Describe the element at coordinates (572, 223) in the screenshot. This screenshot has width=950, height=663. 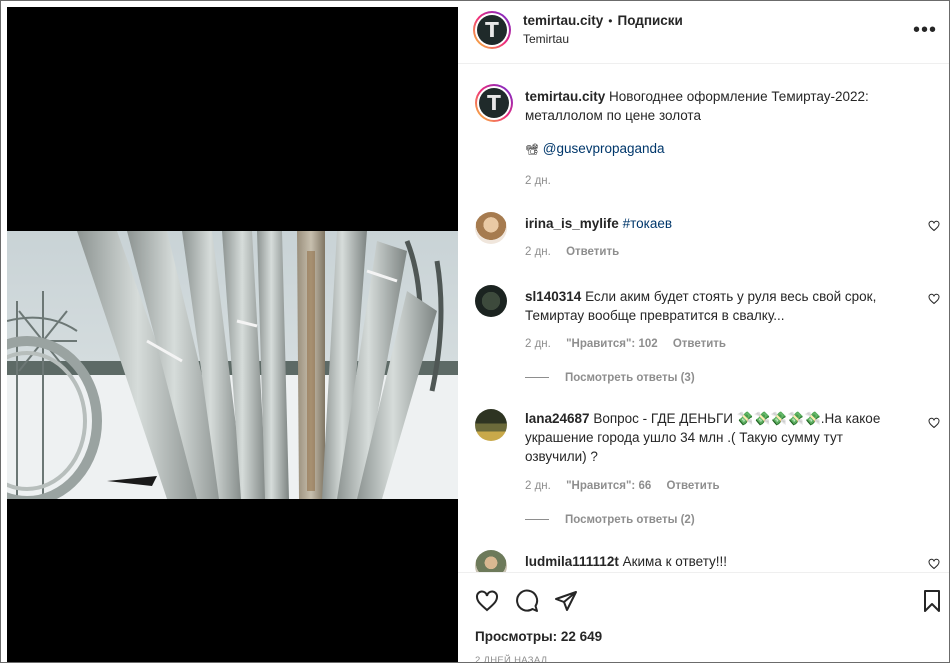
I see `comment-username: irina_is_mylife` at that location.